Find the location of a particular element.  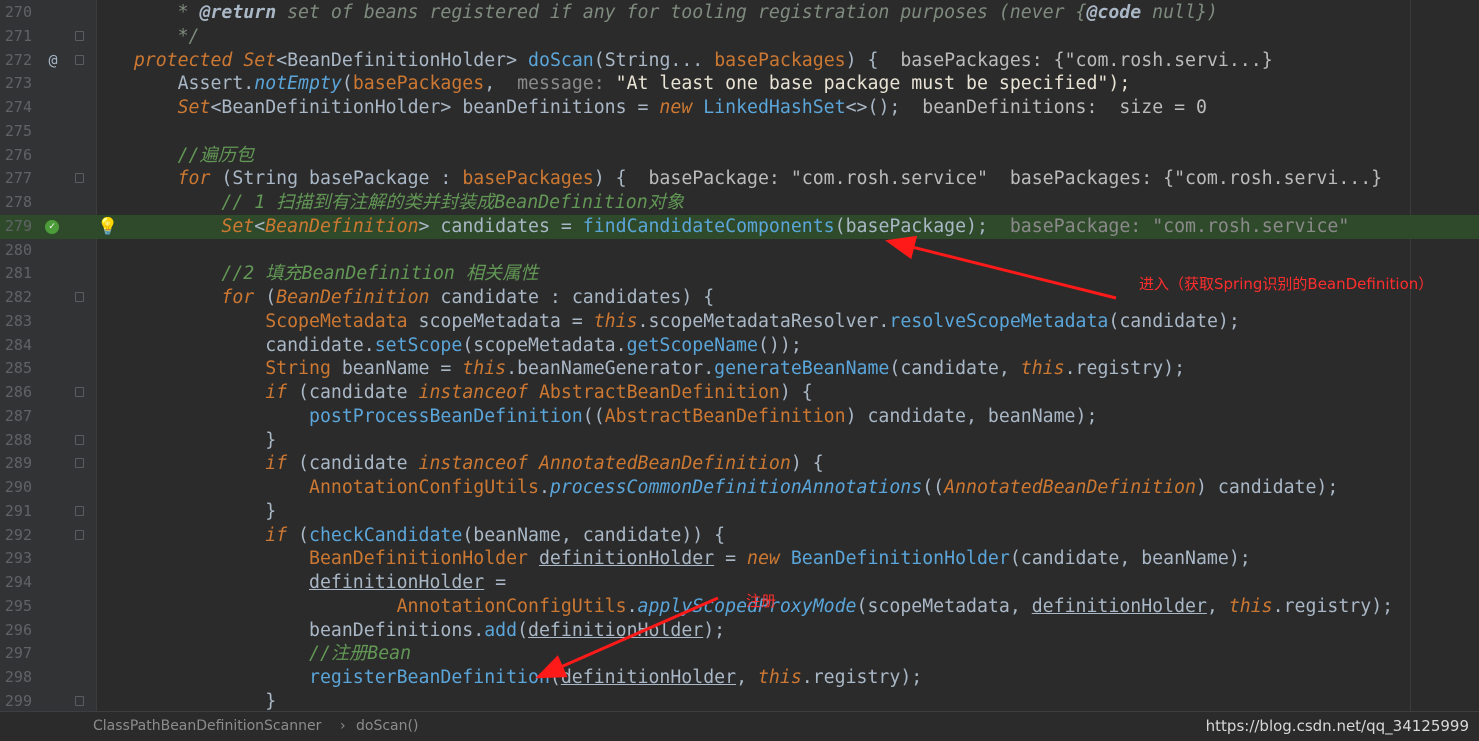

line-number: 274 is located at coordinates (16, 108).